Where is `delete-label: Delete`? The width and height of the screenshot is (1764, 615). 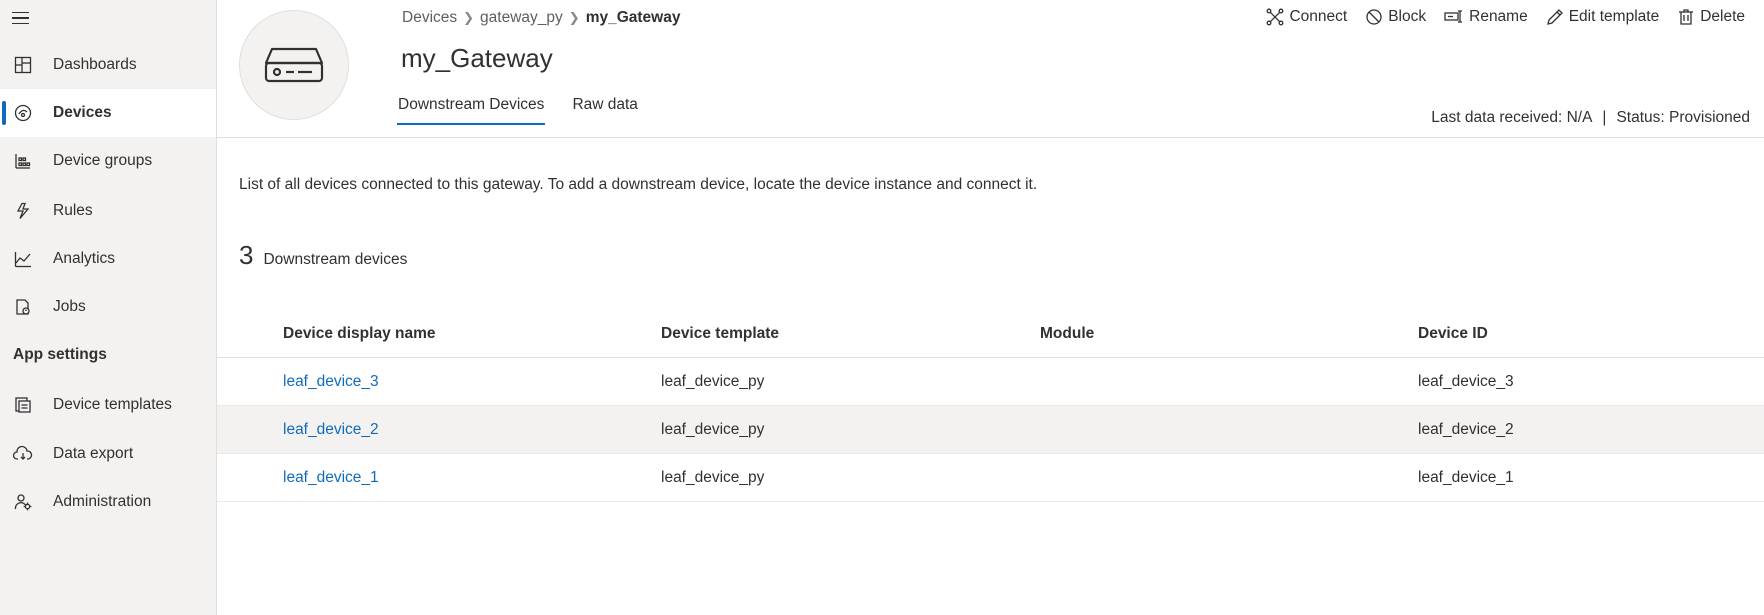
delete-label: Delete is located at coordinates (1722, 16).